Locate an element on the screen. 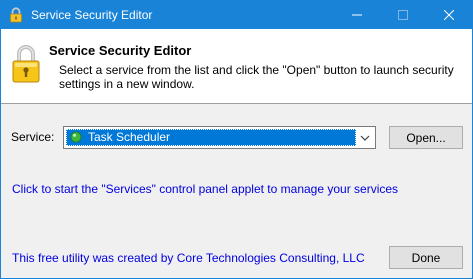 The height and width of the screenshot is (279, 473). title-bar: Service Security Editor is located at coordinates (236, 15).